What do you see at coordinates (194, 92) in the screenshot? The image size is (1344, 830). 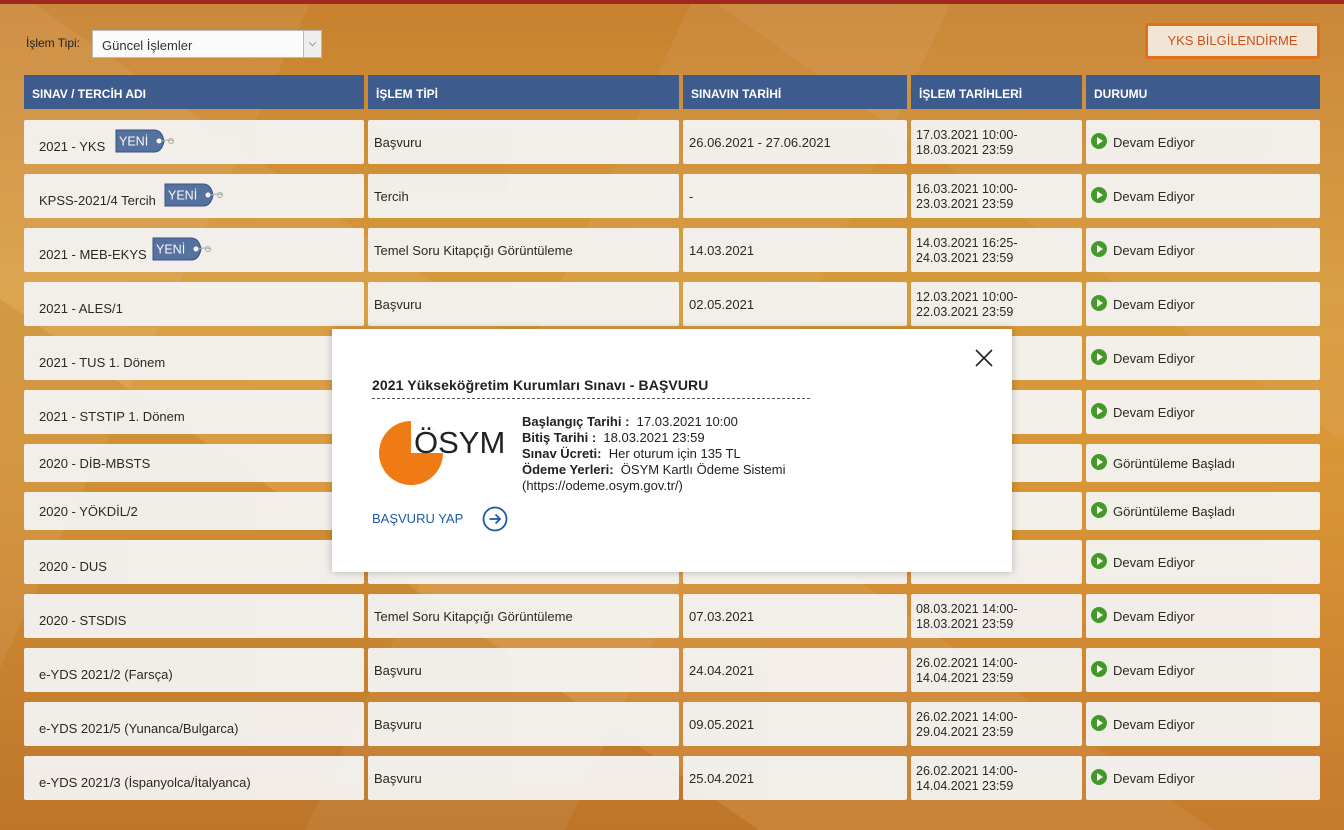 I see `column-header: SINAV / TERCİH ADI` at bounding box center [194, 92].